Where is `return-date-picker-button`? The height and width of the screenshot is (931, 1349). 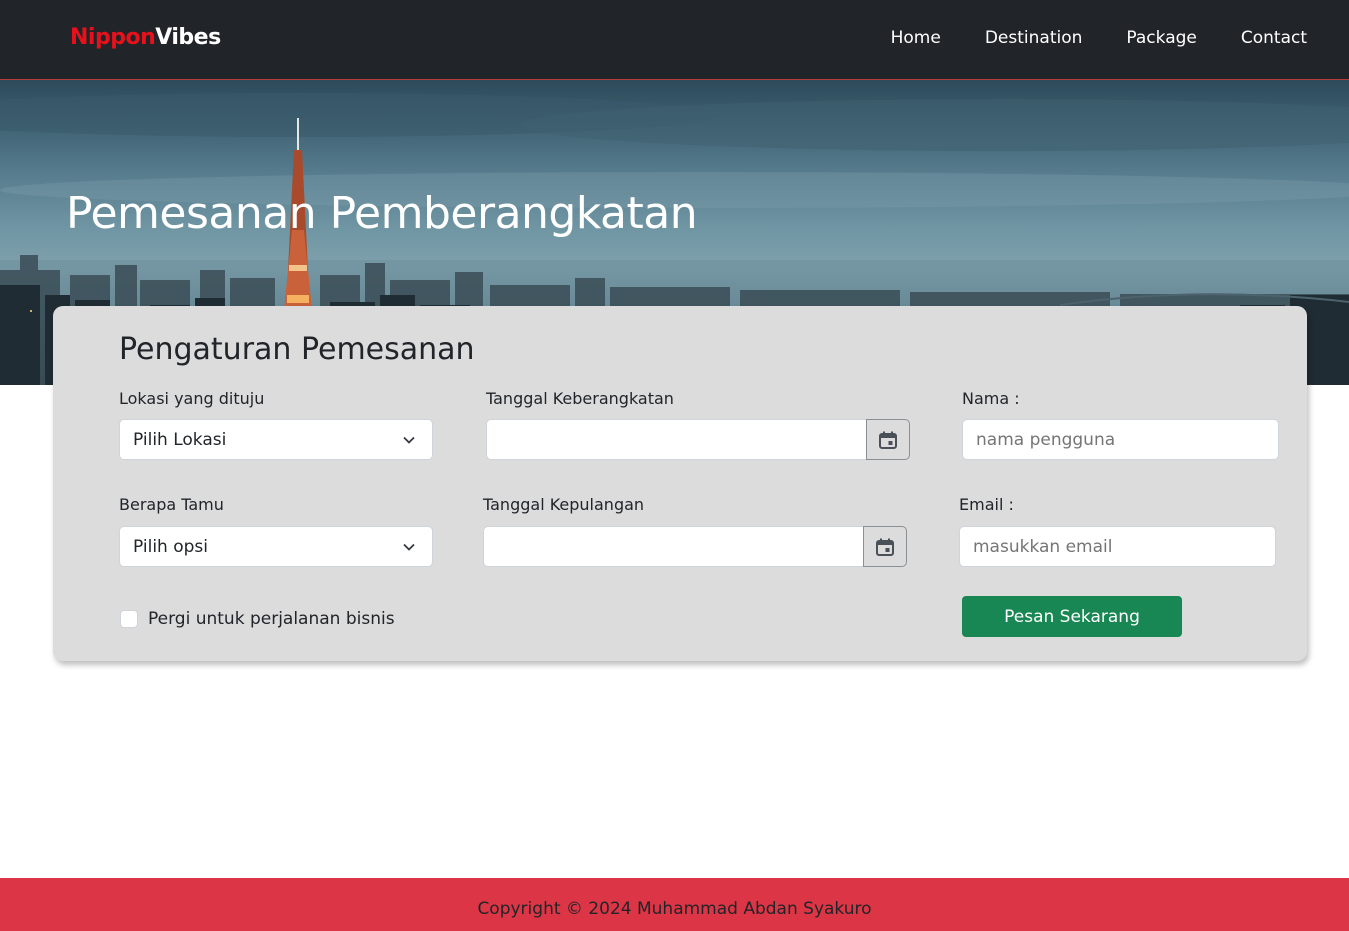
return-date-picker-button is located at coordinates (885, 546).